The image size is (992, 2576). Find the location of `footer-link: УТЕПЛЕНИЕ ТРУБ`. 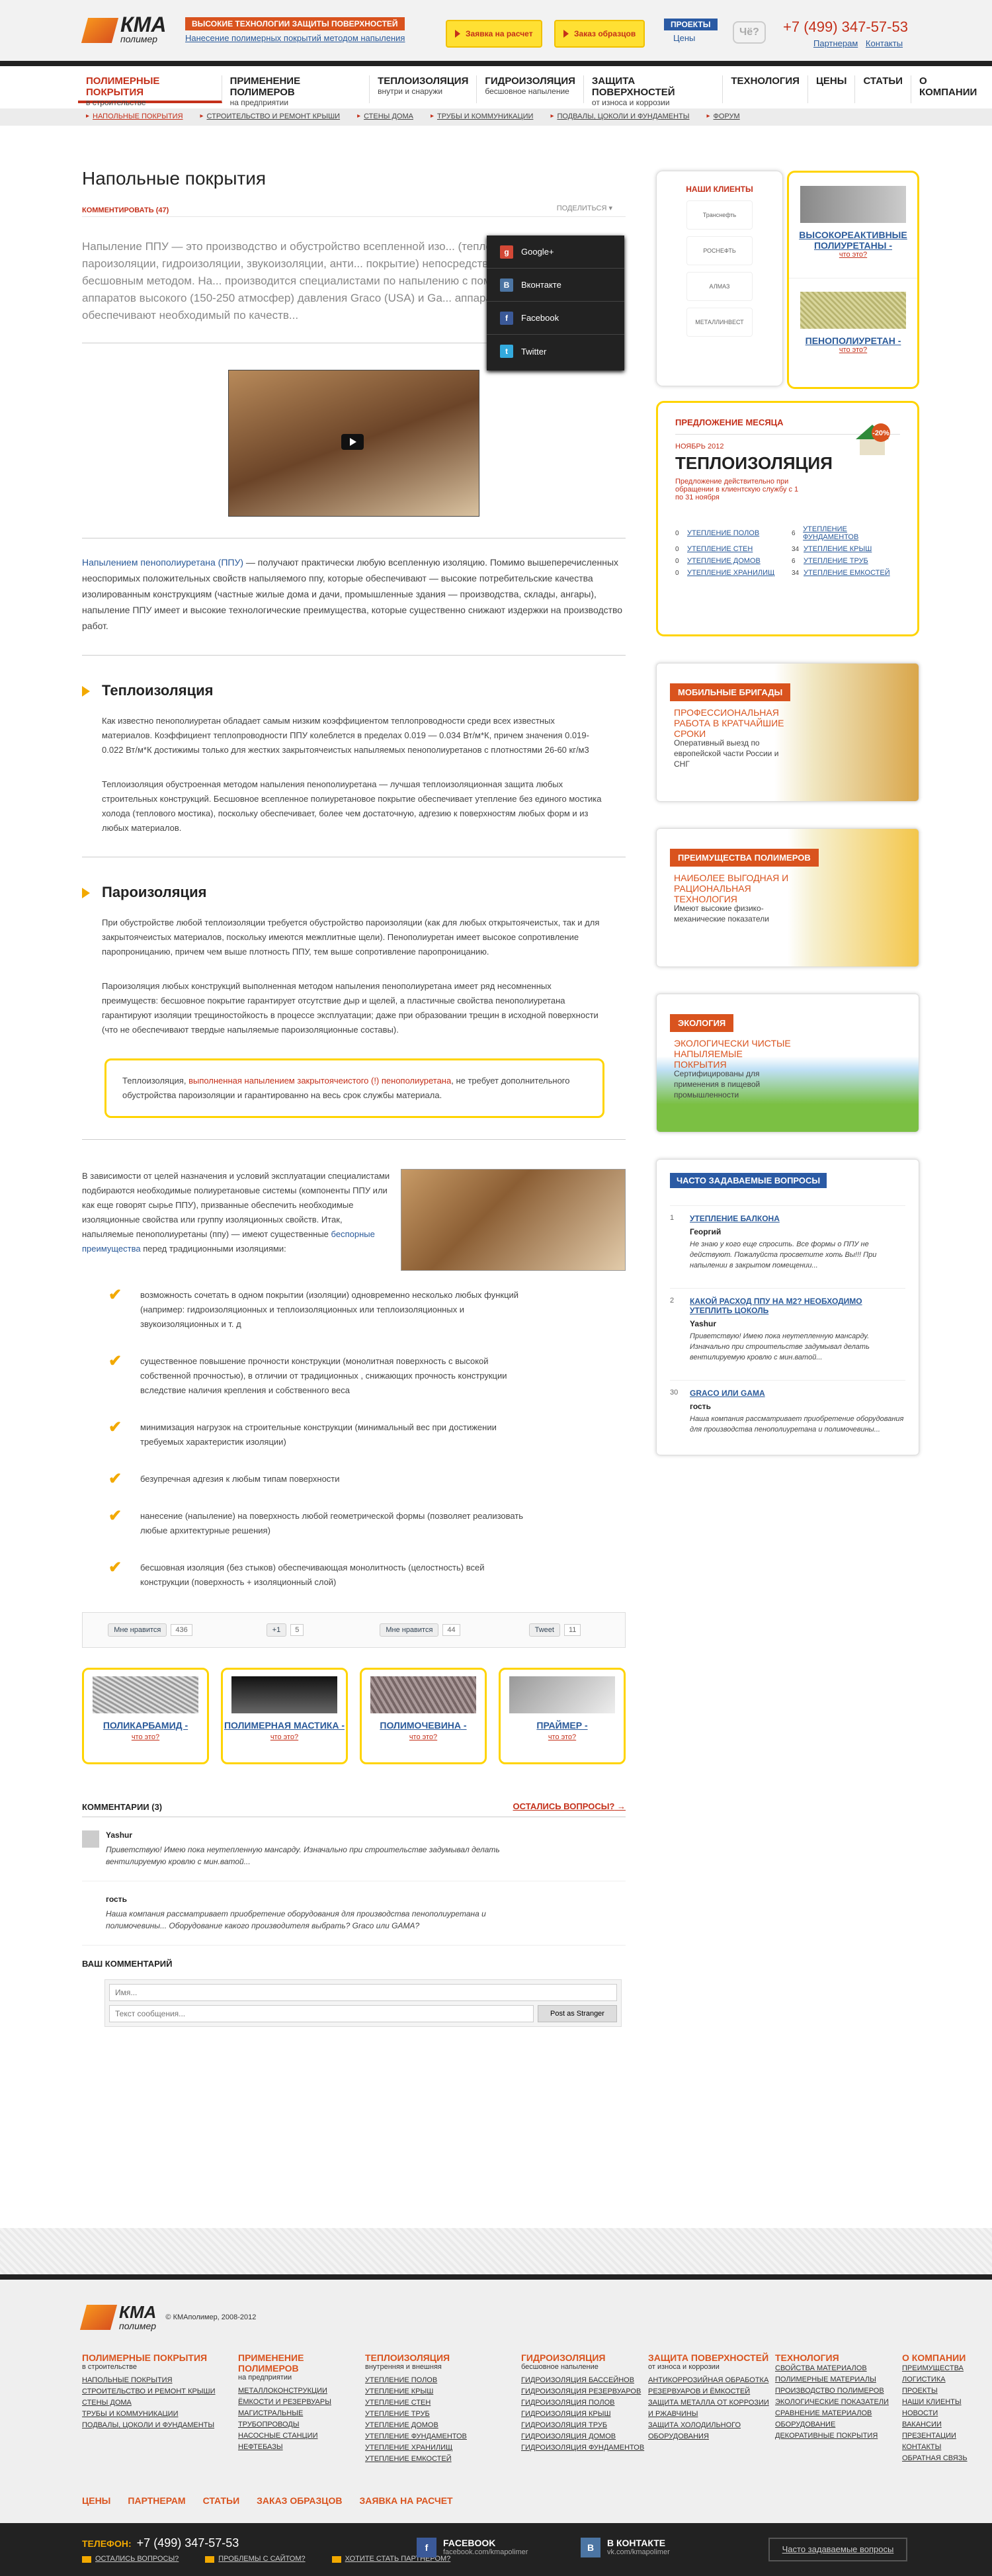

footer-link: УТЕПЛЕНИЕ ТРУБ is located at coordinates (443, 2414).